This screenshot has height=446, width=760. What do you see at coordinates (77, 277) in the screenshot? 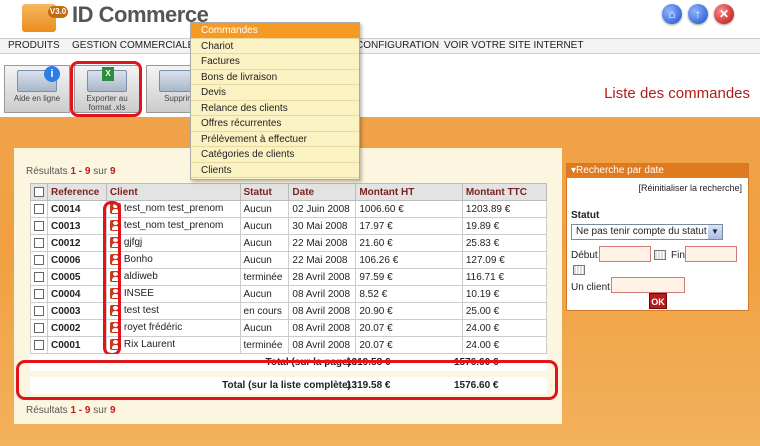
I see `cell-reference: C0005` at bounding box center [77, 277].